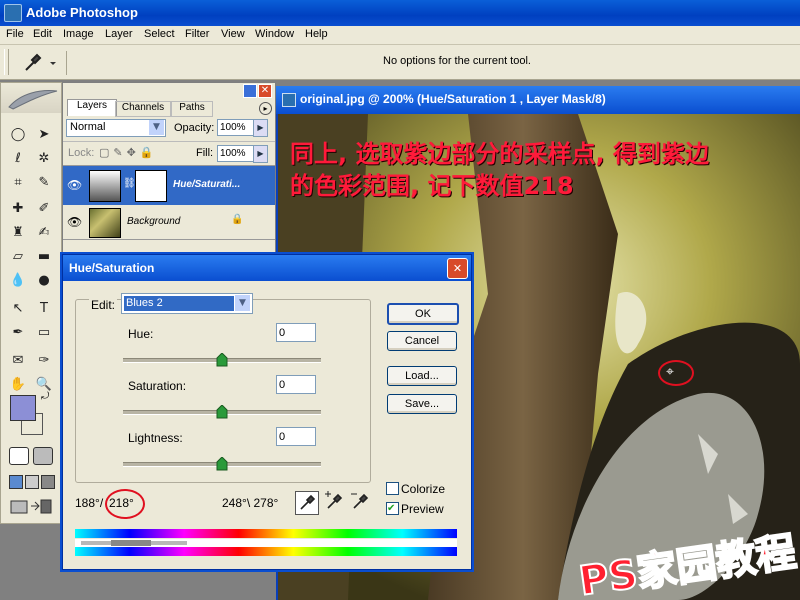 The image size is (800, 600). What do you see at coordinates (78, 34) in the screenshot?
I see `menu-image: Image` at bounding box center [78, 34].